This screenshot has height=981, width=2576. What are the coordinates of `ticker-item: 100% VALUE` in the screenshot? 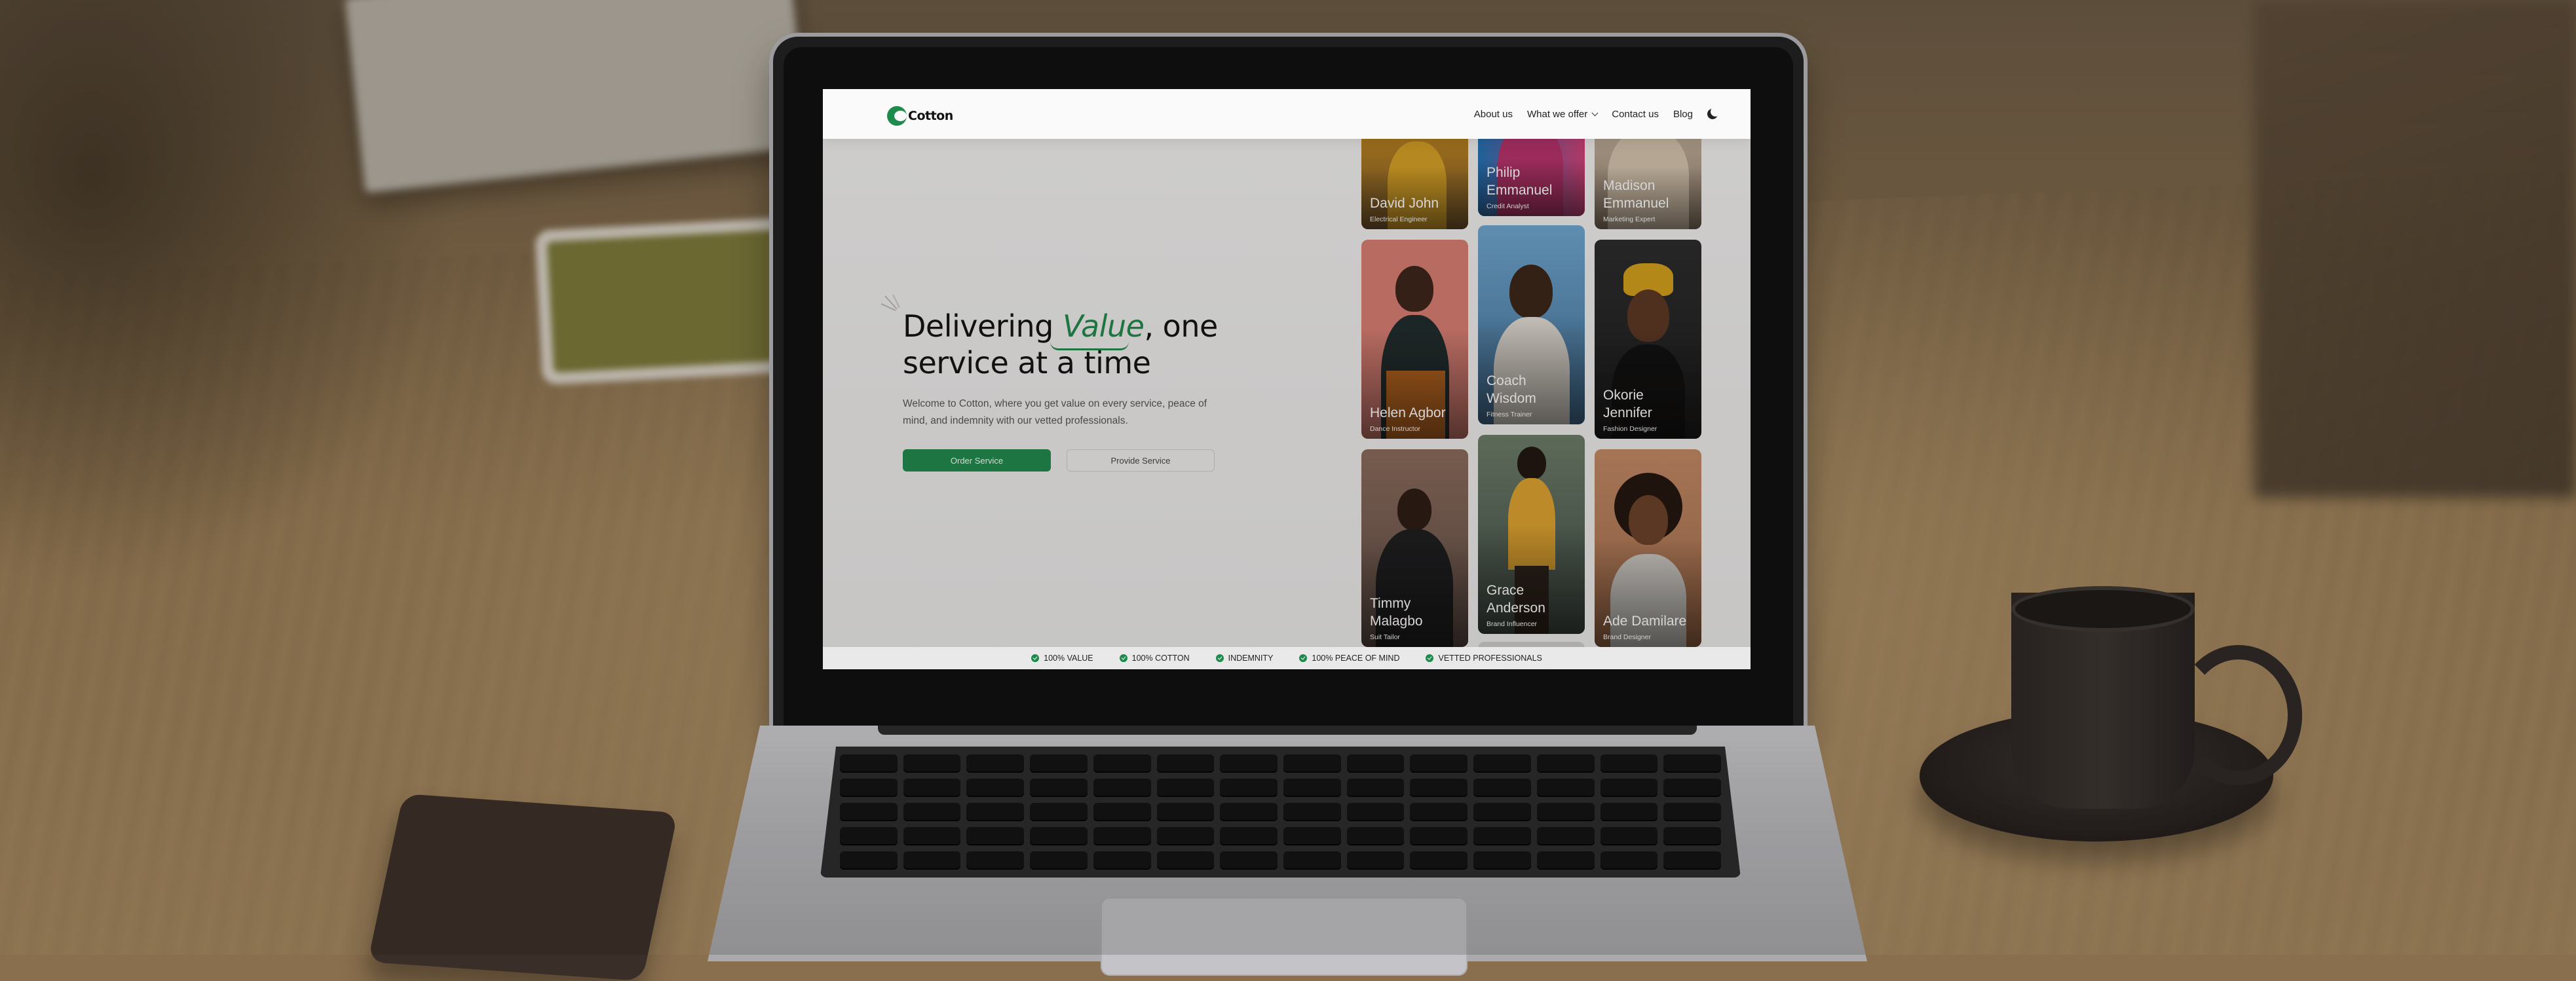 It's located at (1062, 658).